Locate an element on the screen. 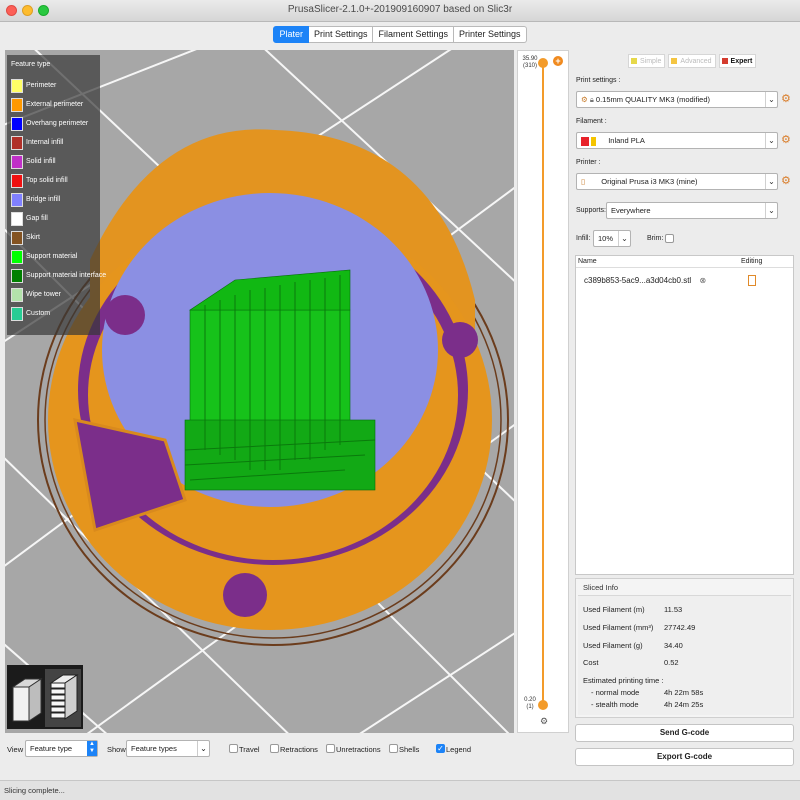 Image resolution: width=800 pixels, height=800 pixels. view-value: Feature type is located at coordinates (51, 748).